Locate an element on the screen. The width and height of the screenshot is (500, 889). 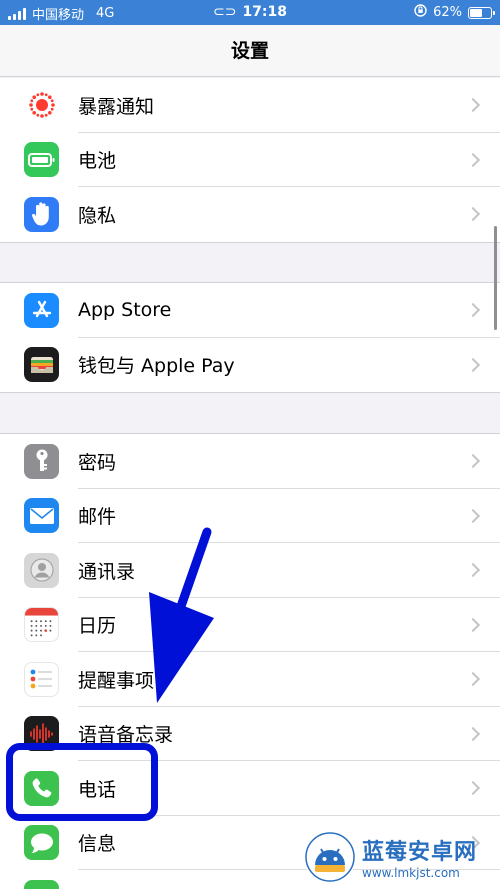
settings-row-label: 密码 is located at coordinates (97, 462).